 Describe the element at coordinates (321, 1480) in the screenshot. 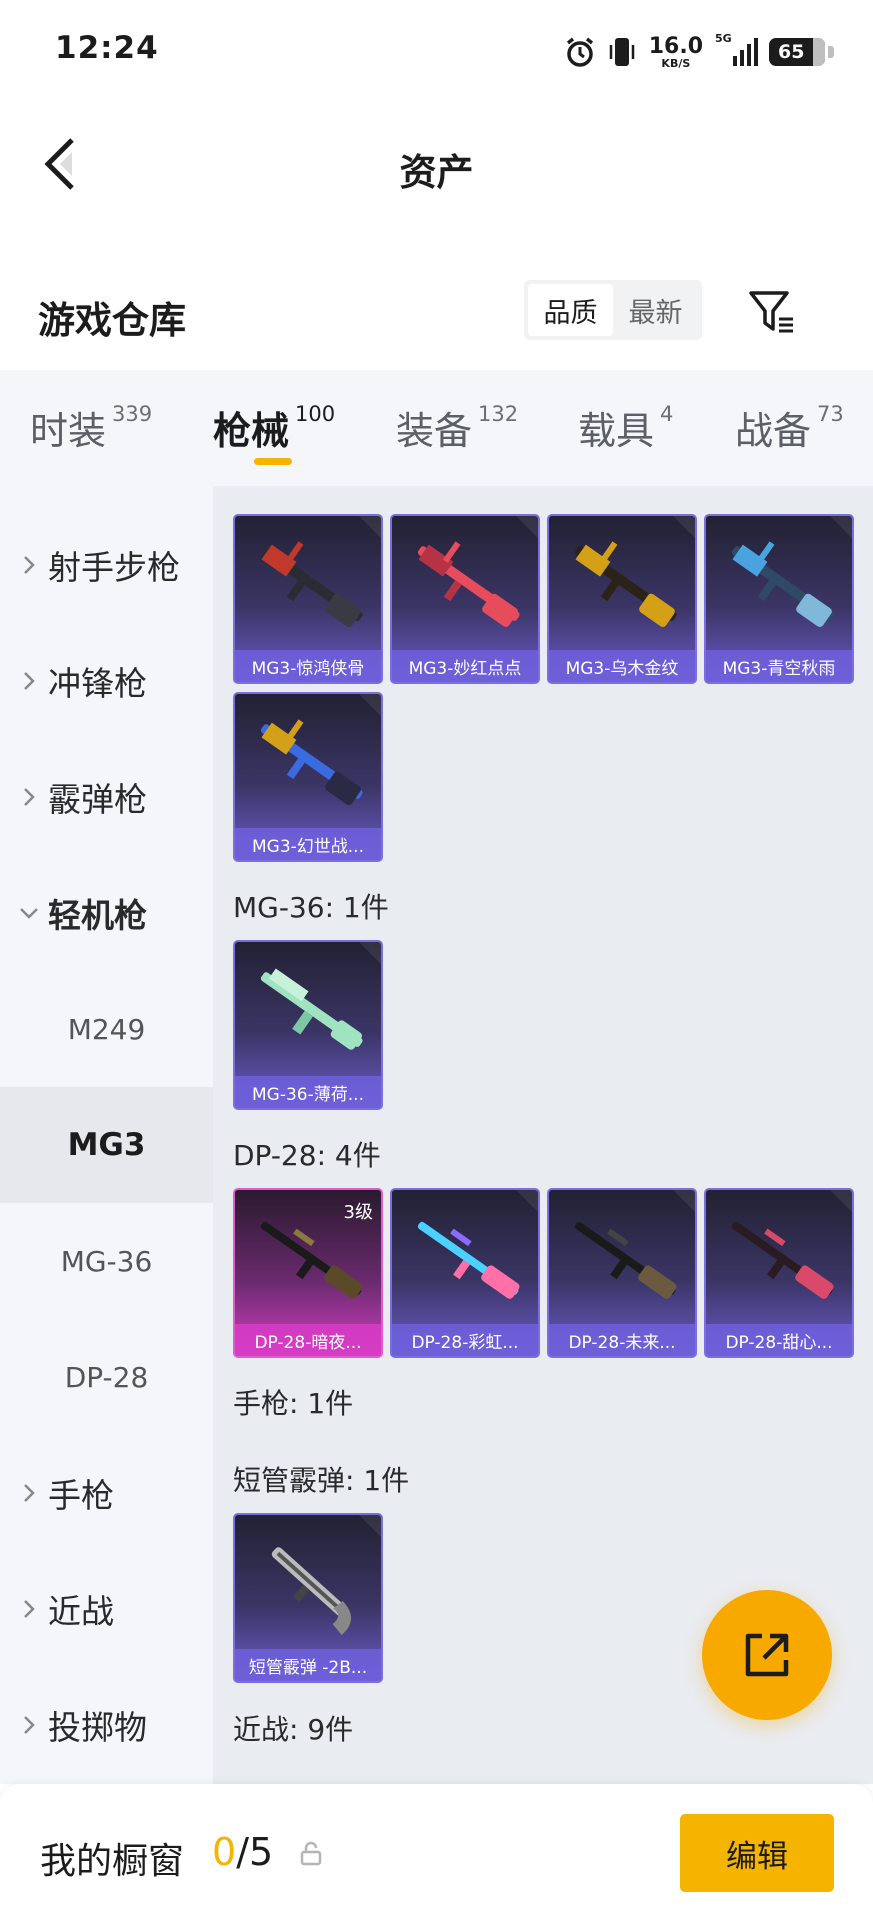

I see `section-label-short-shotgun: 短管霰弹: 1件` at that location.